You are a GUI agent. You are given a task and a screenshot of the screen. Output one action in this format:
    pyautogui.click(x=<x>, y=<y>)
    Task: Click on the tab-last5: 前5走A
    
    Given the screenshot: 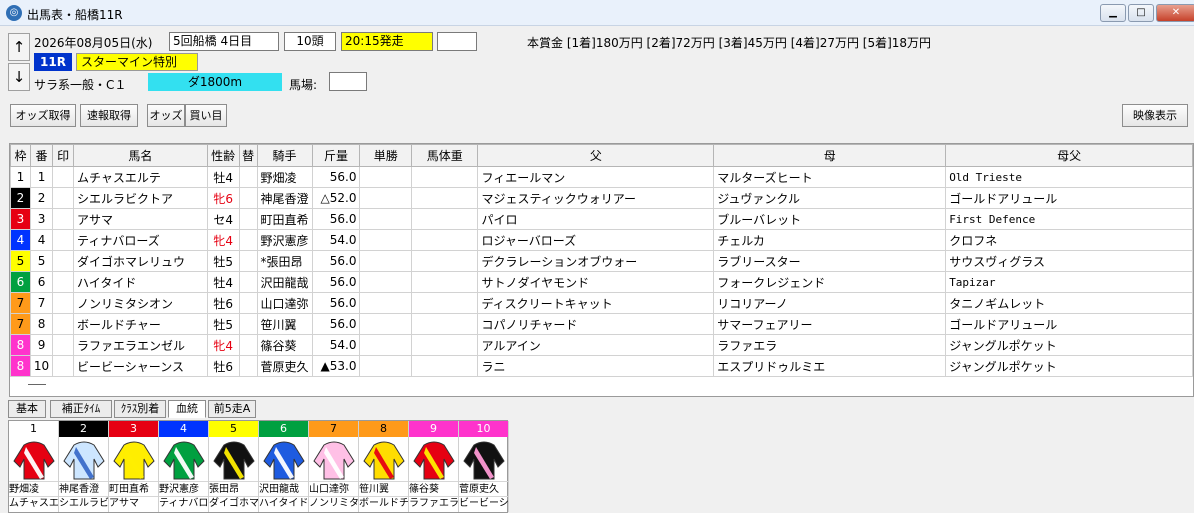 What is the action you would take?
    pyautogui.click(x=232, y=409)
    